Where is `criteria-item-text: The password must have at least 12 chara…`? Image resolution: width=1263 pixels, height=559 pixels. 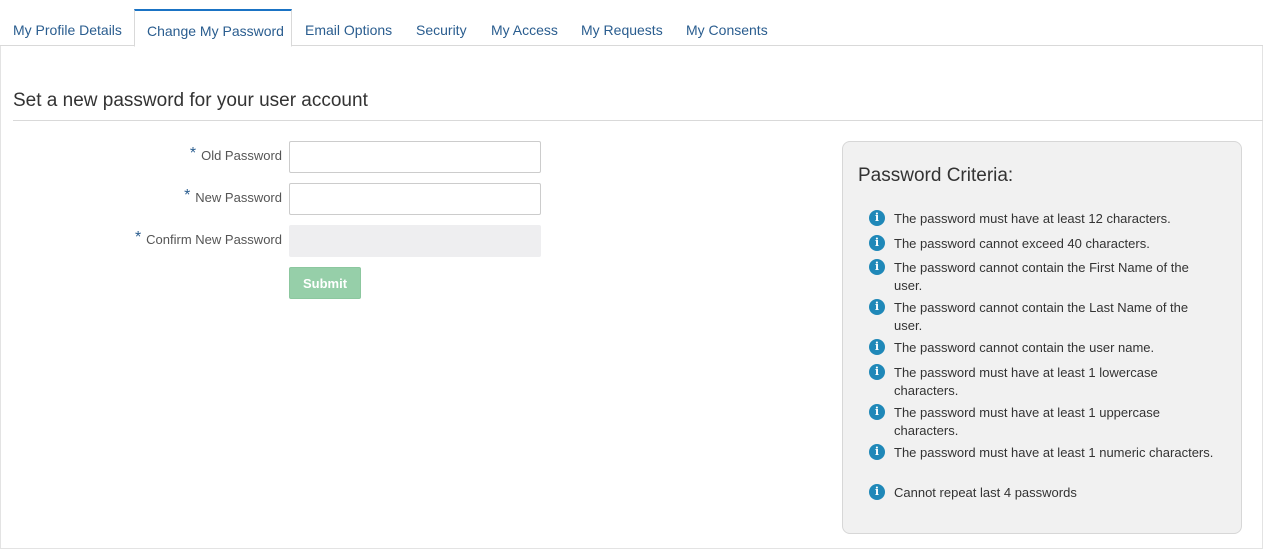 criteria-item-text: The password must have at least 12 chara… is located at coordinates (1032, 218).